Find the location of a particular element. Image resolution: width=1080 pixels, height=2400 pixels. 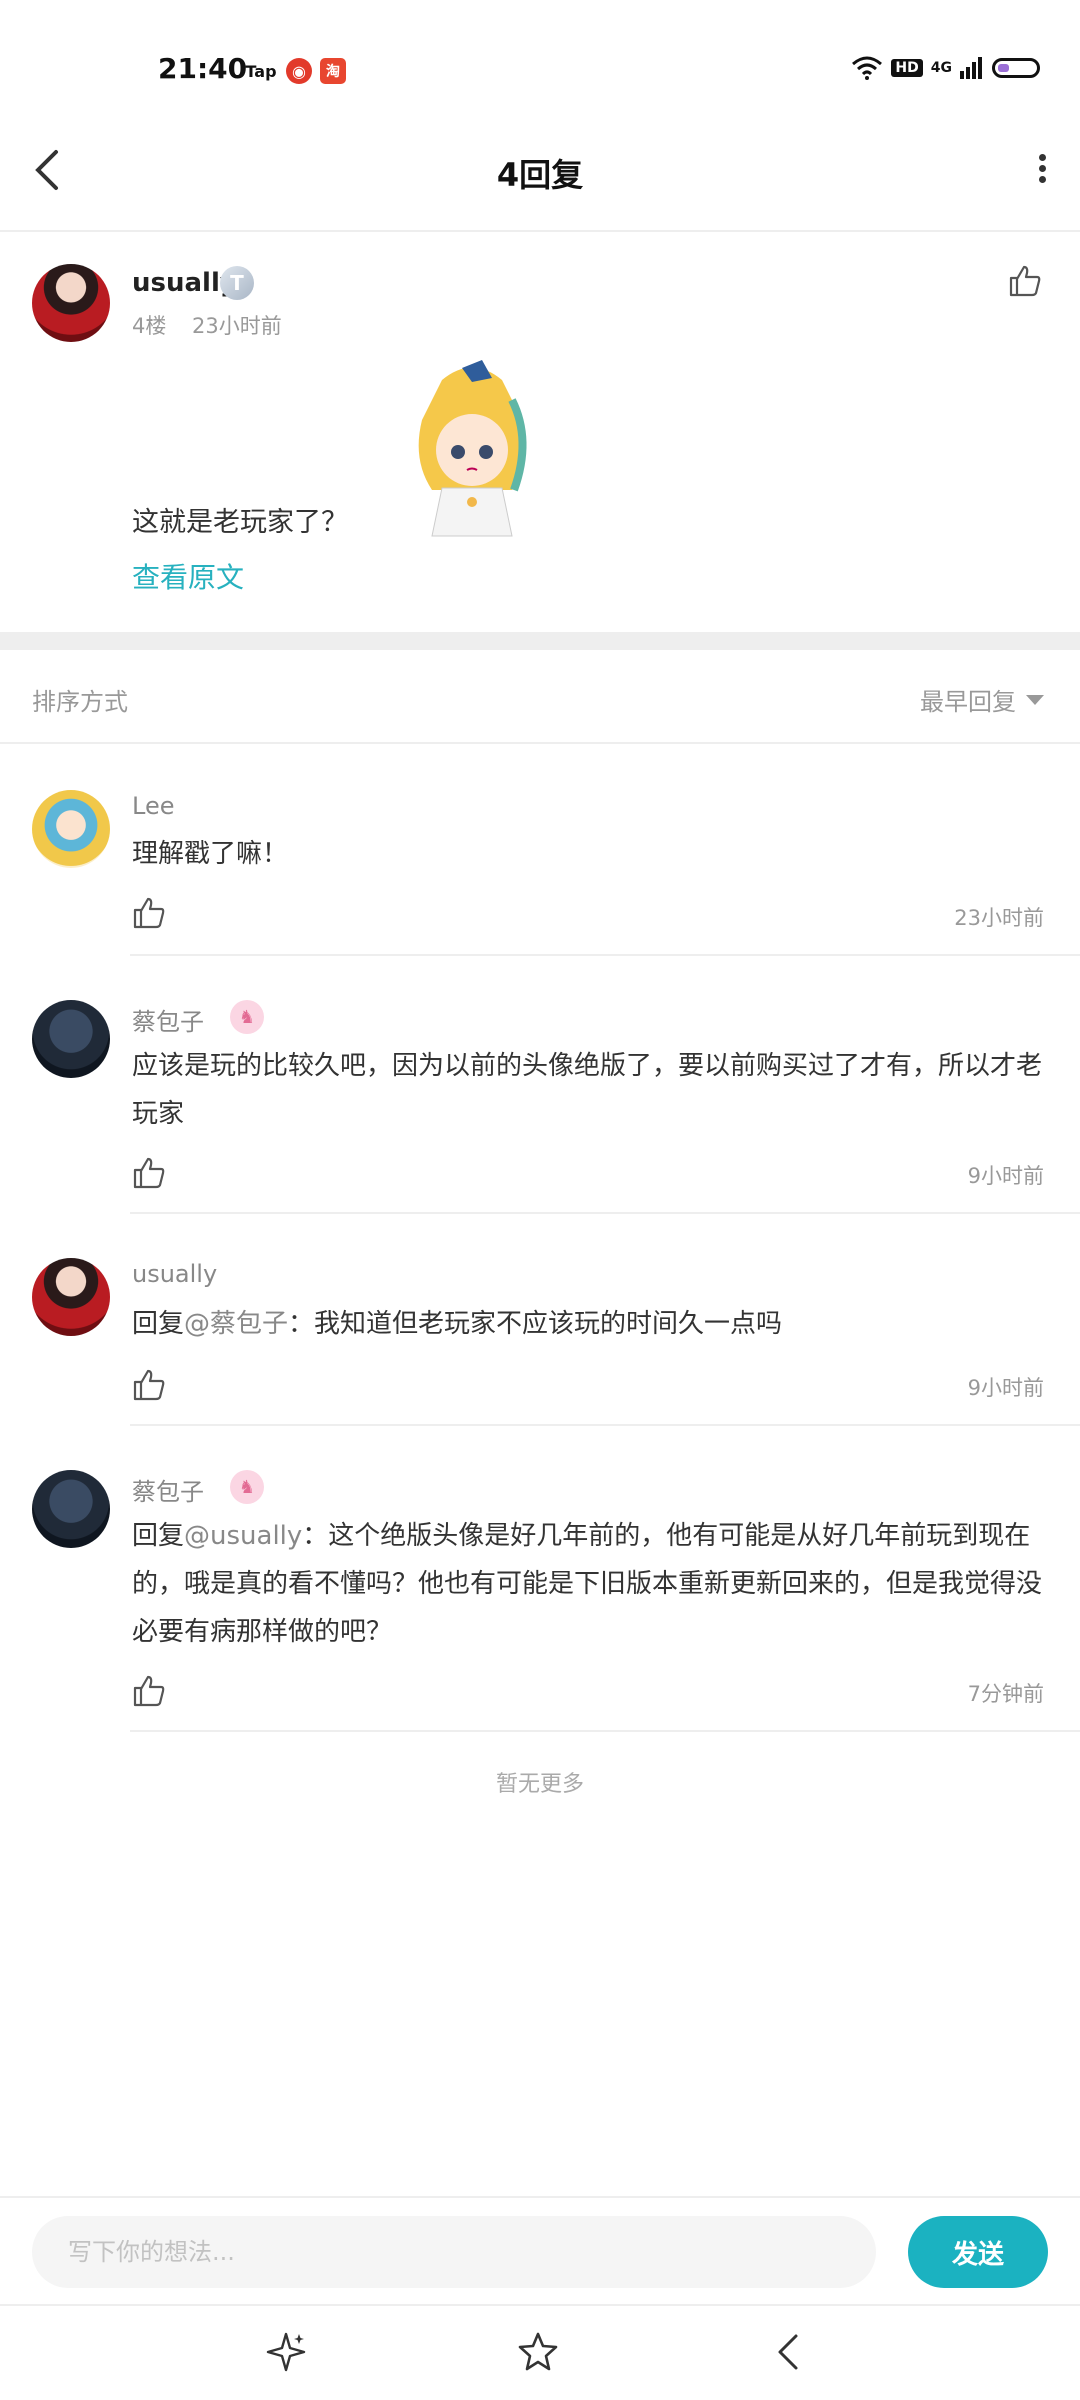

taobao-app-icon: 淘 is located at coordinates (333, 71).